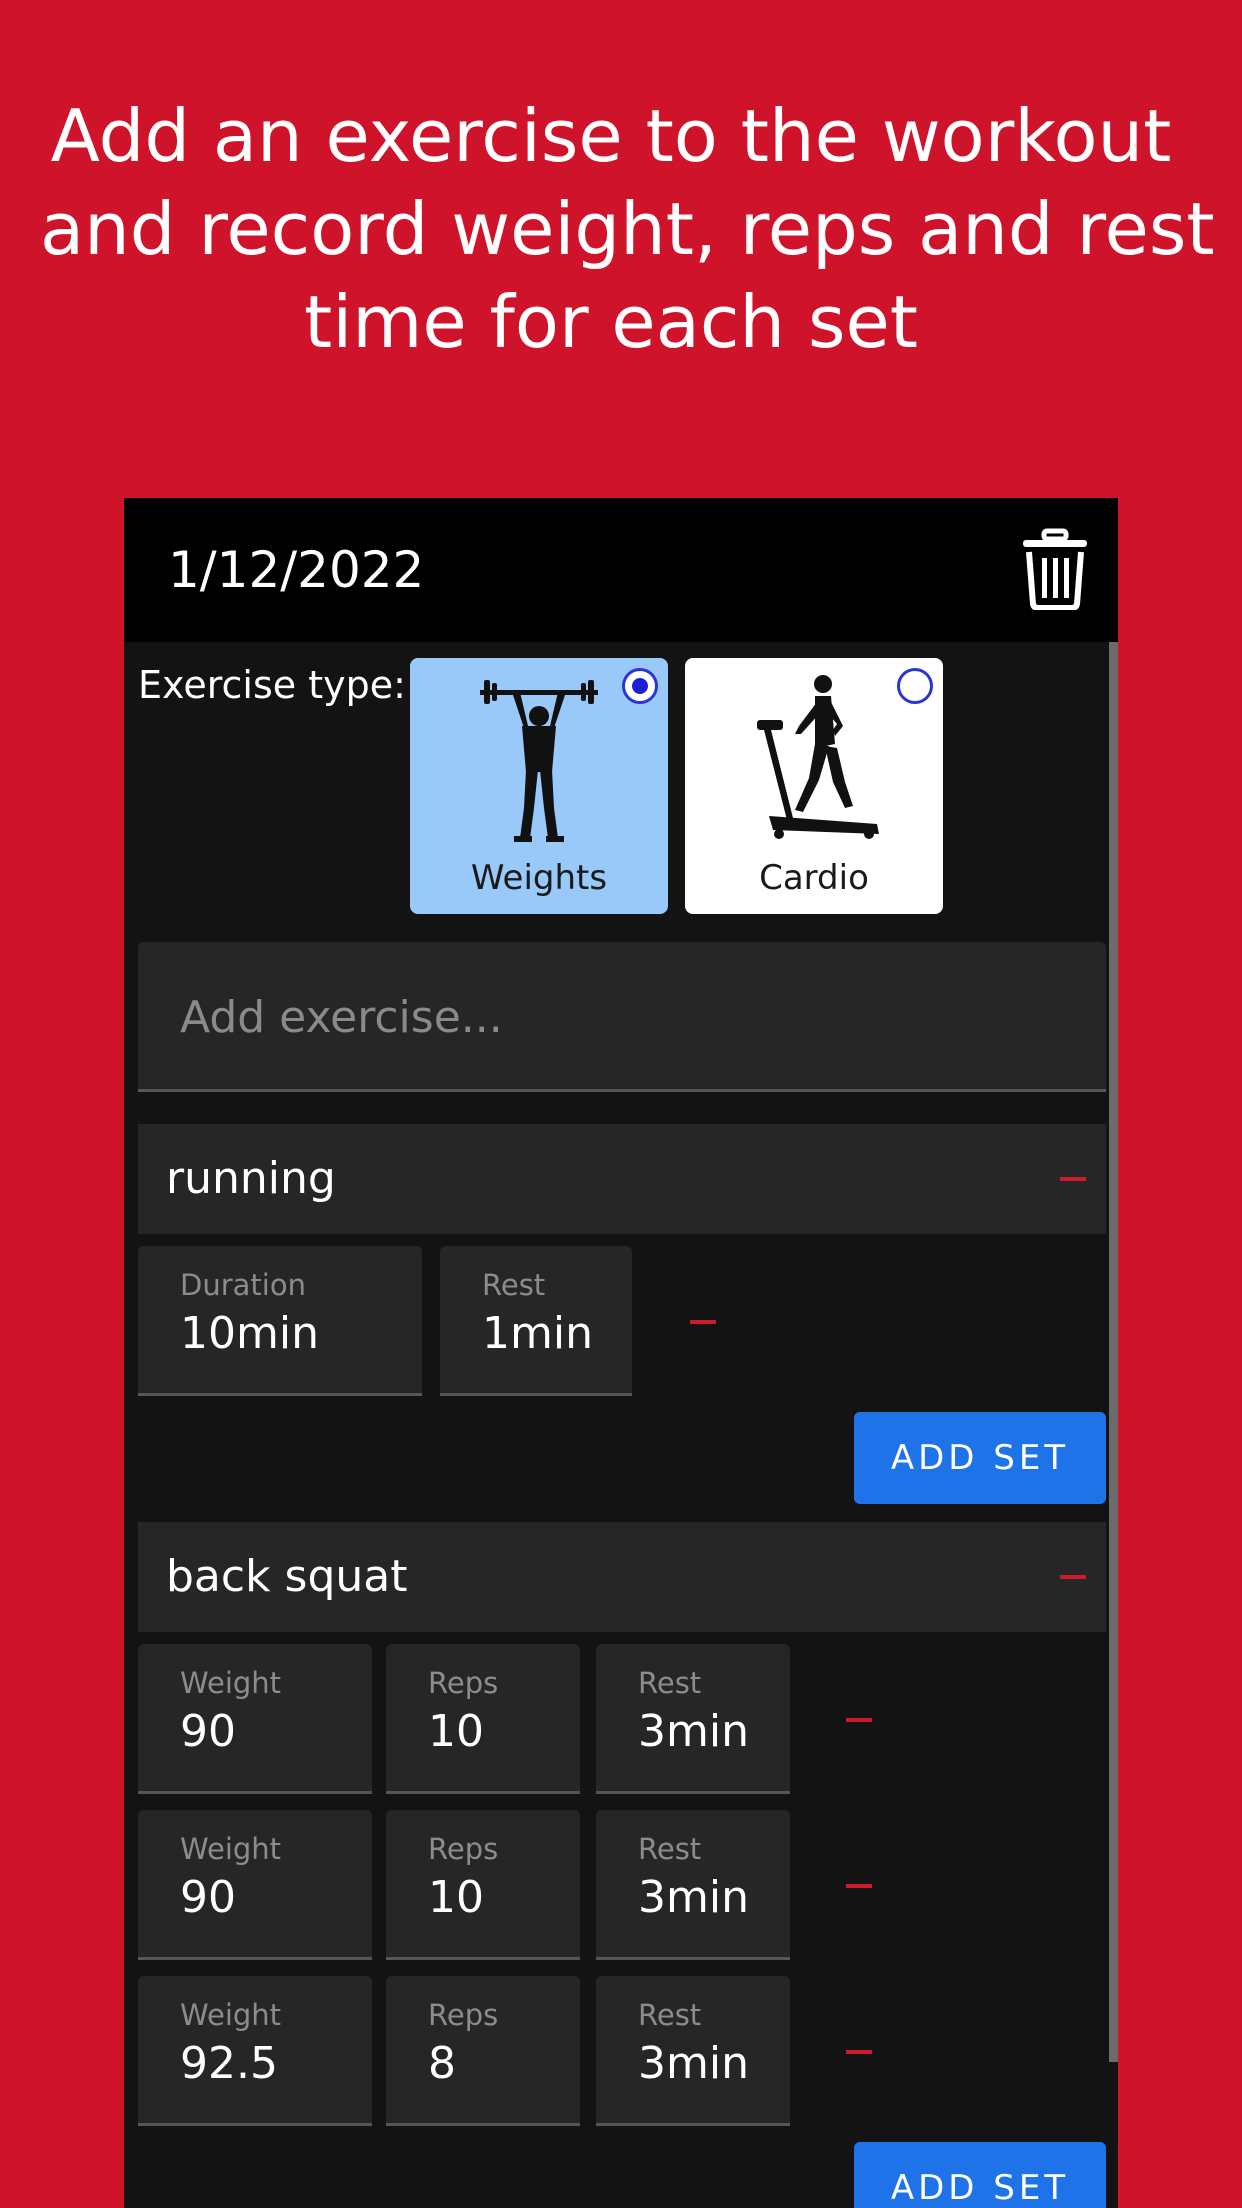 The image size is (1242, 2208). Describe the element at coordinates (622, 1577) in the screenshot. I see `exercise-header-back-squat: back squat` at that location.